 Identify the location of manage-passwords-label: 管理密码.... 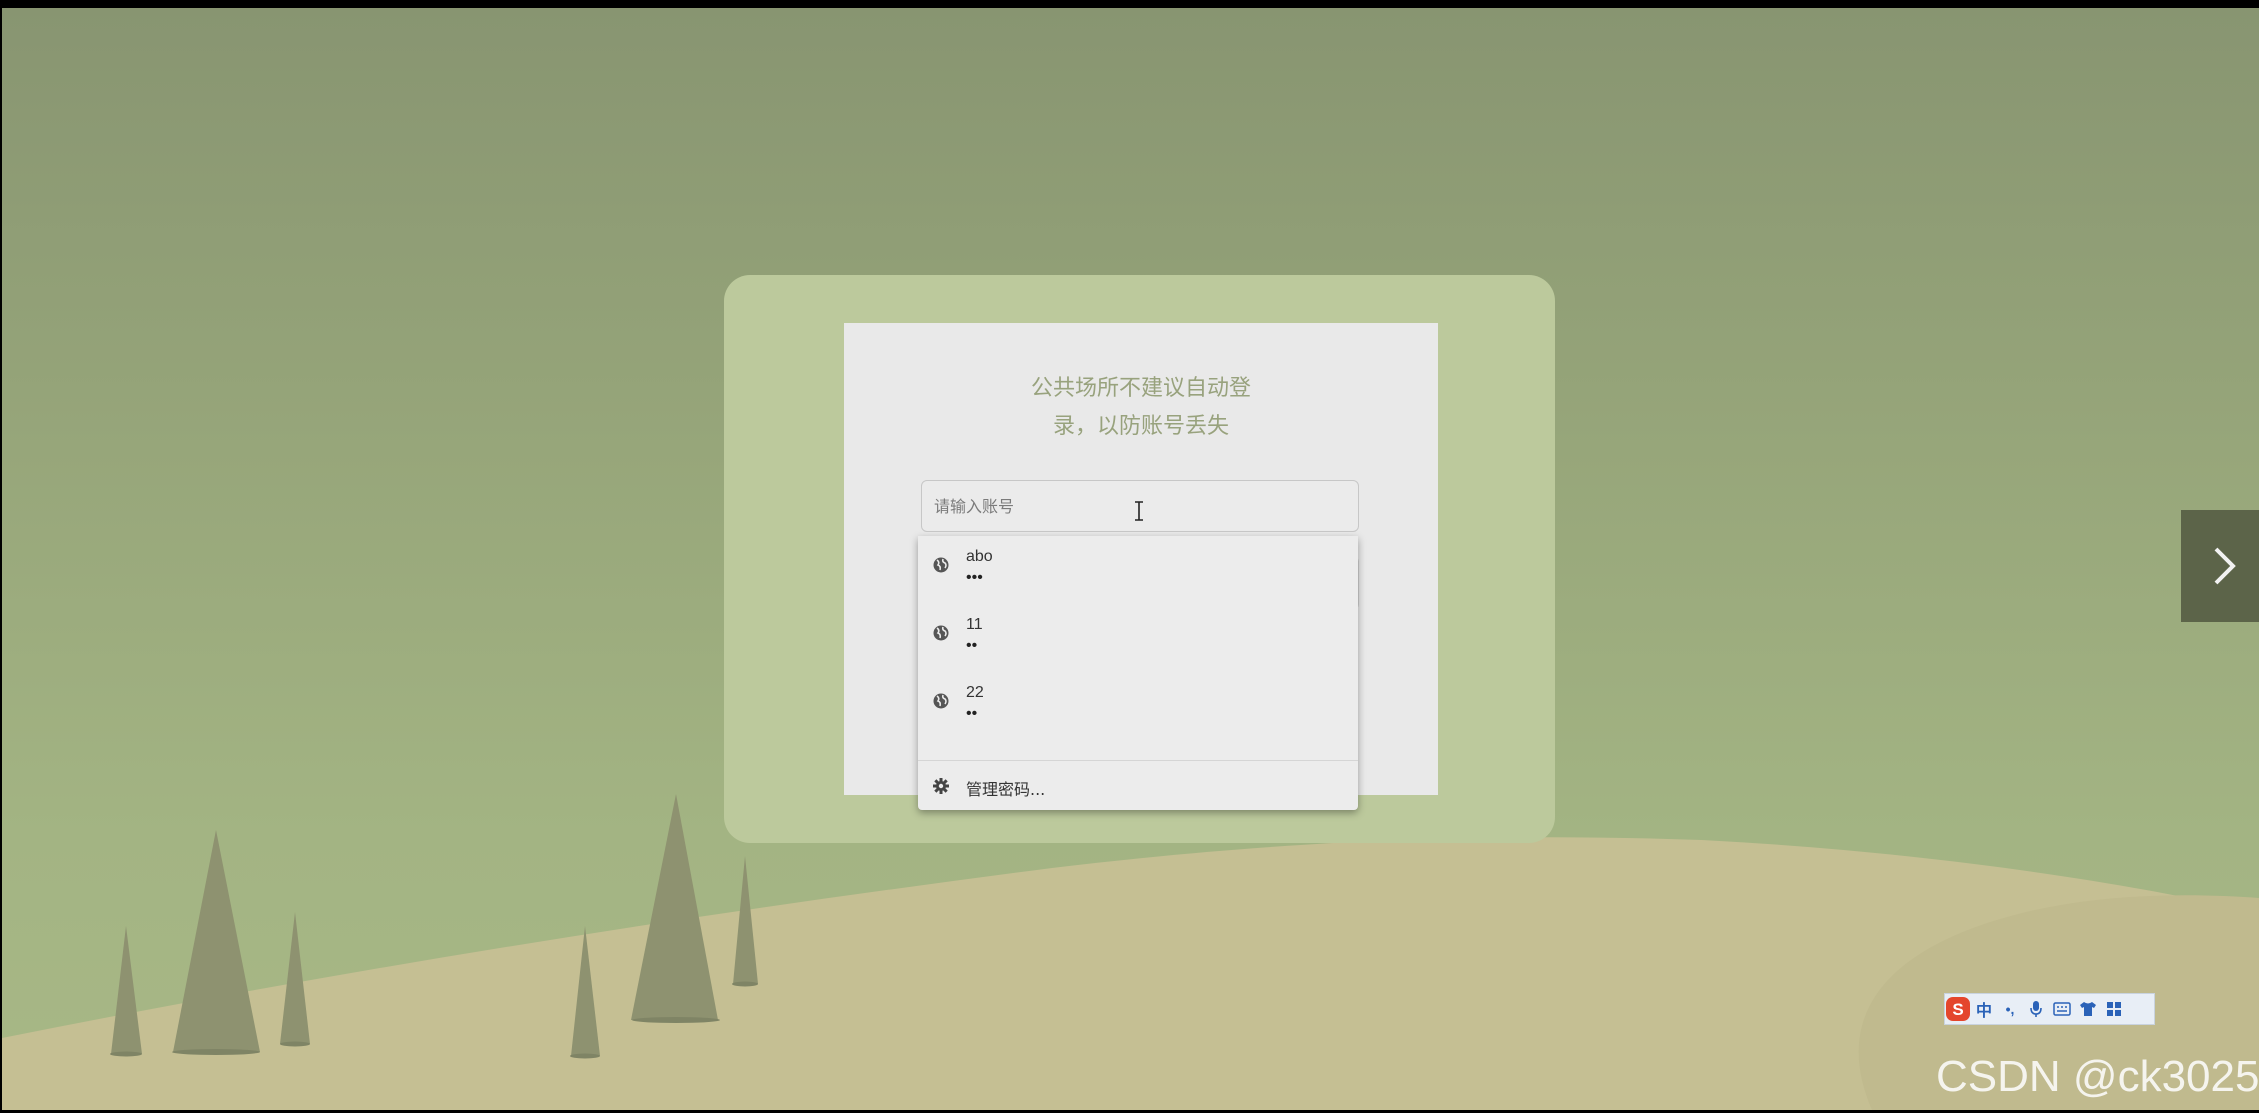
(1006, 789).